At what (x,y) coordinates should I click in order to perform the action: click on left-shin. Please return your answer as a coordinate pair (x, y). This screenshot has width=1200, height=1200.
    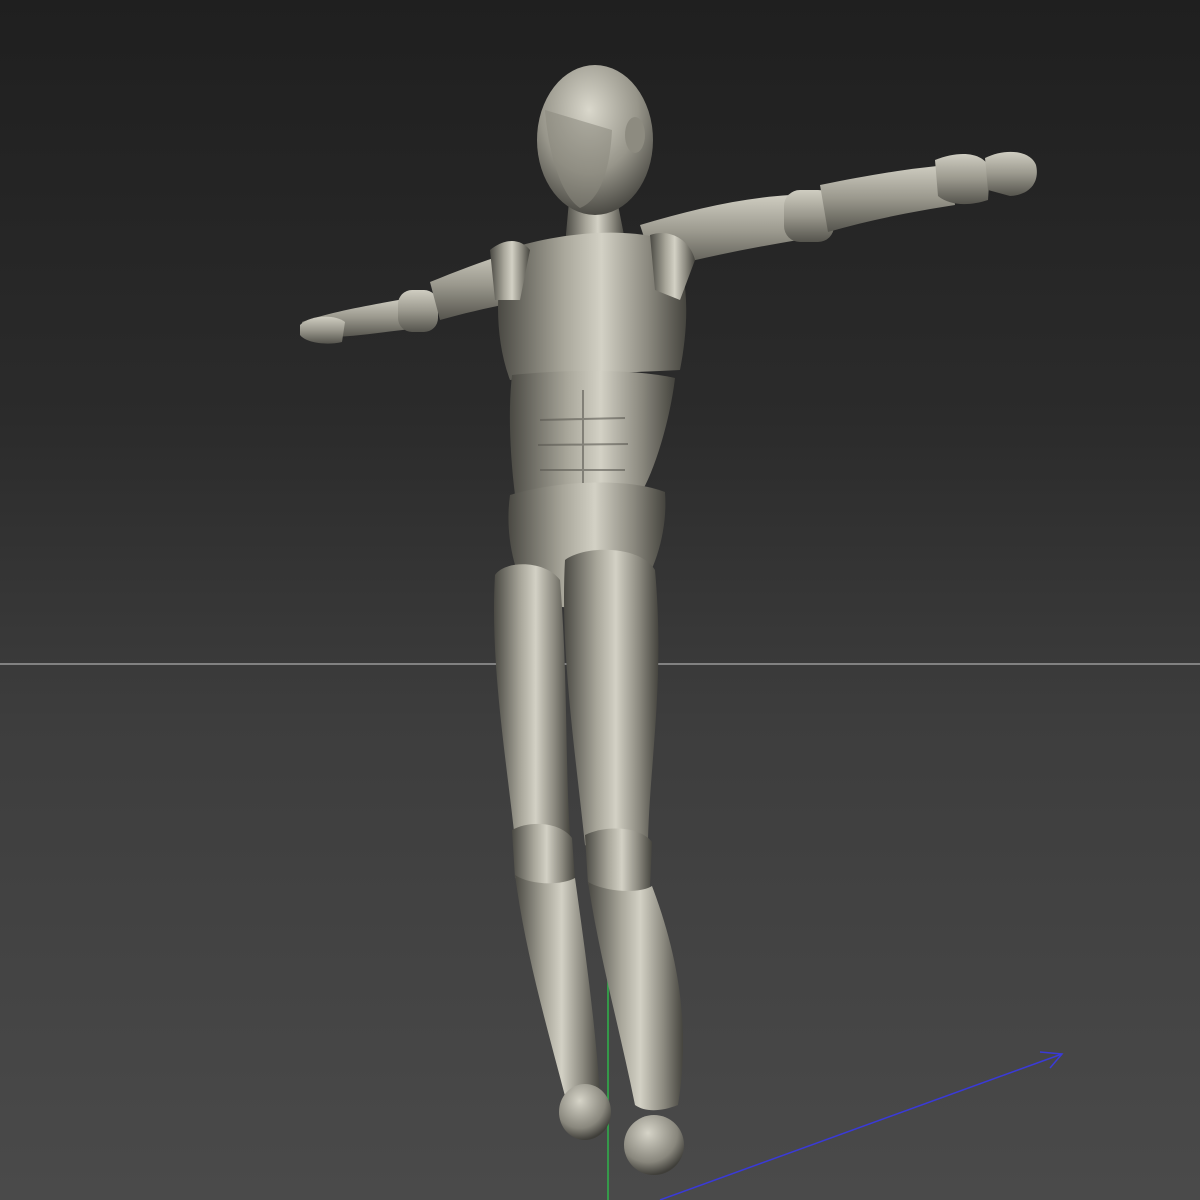
    Looking at the image, I should click on (557, 988).